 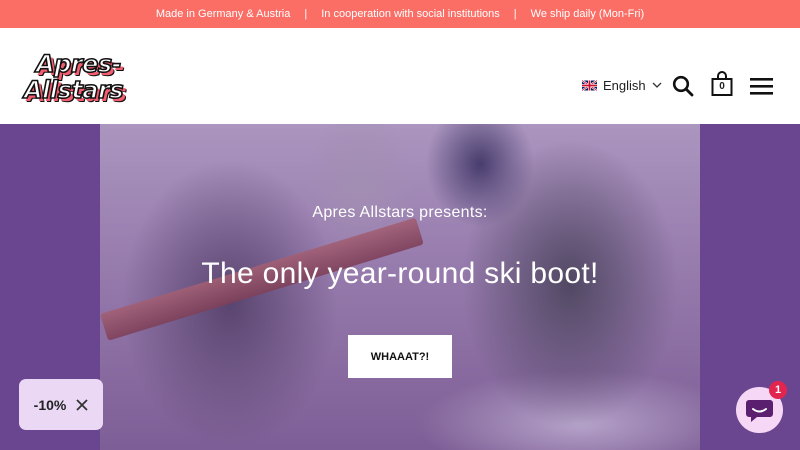 What do you see at coordinates (759, 411) in the screenshot?
I see `chat-bubble-icon` at bounding box center [759, 411].